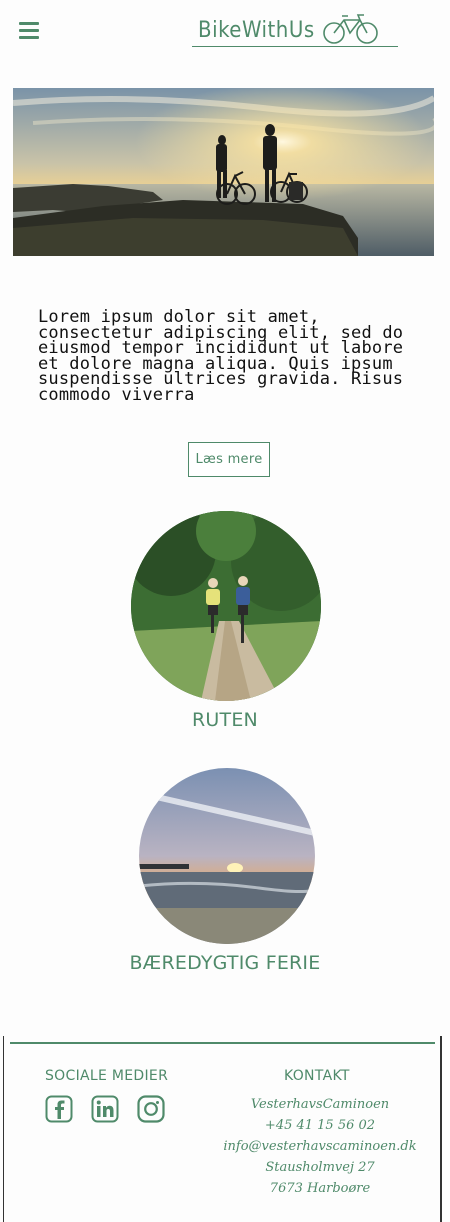 The height and width of the screenshot is (1222, 450). I want to click on linkedin-icon, so click(105, 1109).